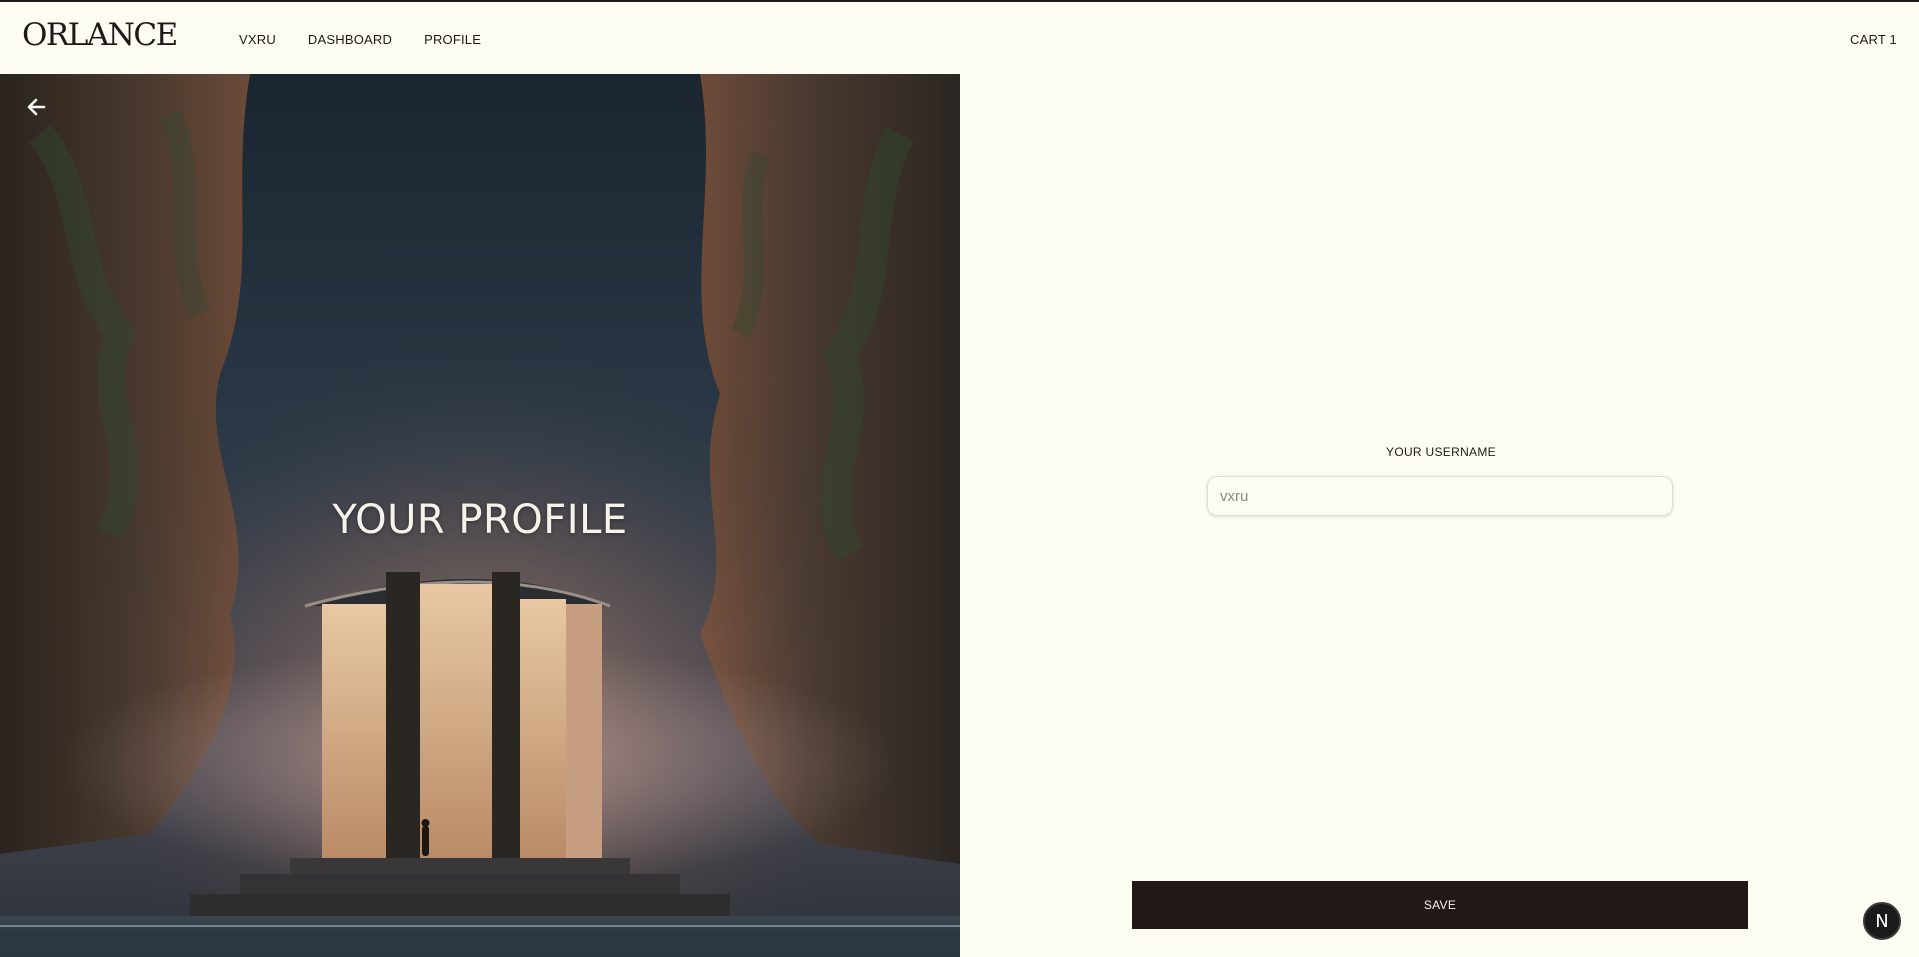 The image size is (1919, 957). I want to click on nav-item-dashboard: DASHBOARD, so click(350, 39).